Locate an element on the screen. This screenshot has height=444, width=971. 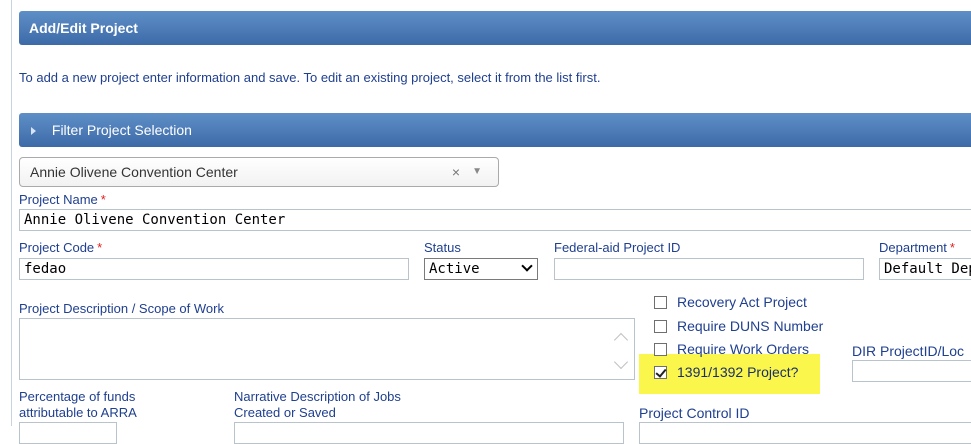
dir-project-label: DIR ProjectID/Loc is located at coordinates (908, 351).